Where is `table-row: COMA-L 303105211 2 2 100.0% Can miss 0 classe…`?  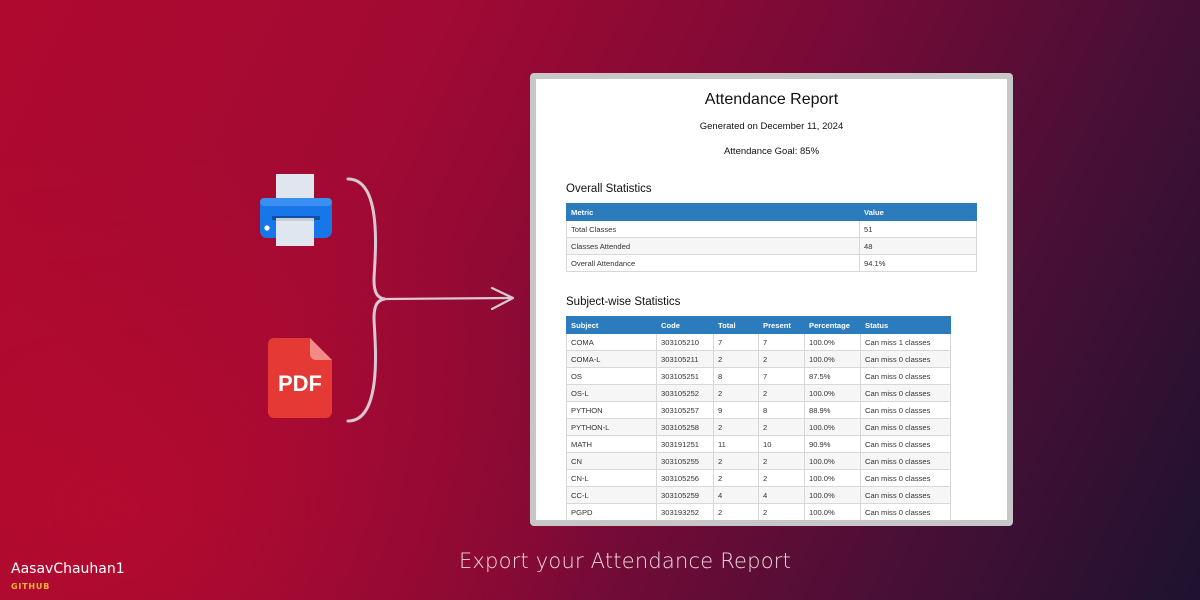 table-row: COMA-L 303105211 2 2 100.0% Can miss 0 classe… is located at coordinates (758, 359).